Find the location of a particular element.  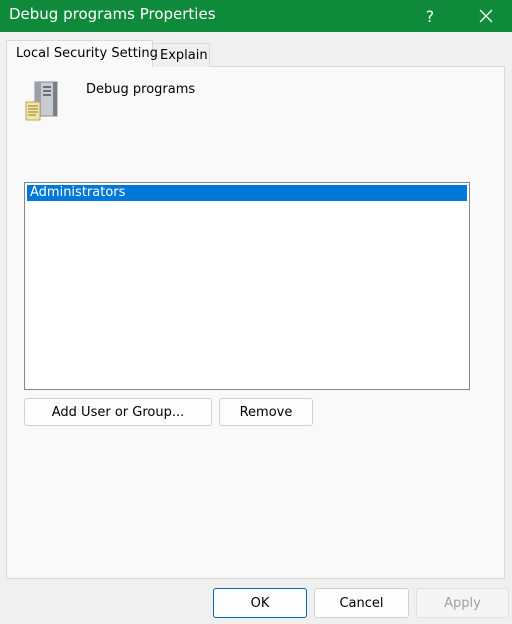

tab-local-security-setting-label: Local Security Setting is located at coordinates (87, 53).